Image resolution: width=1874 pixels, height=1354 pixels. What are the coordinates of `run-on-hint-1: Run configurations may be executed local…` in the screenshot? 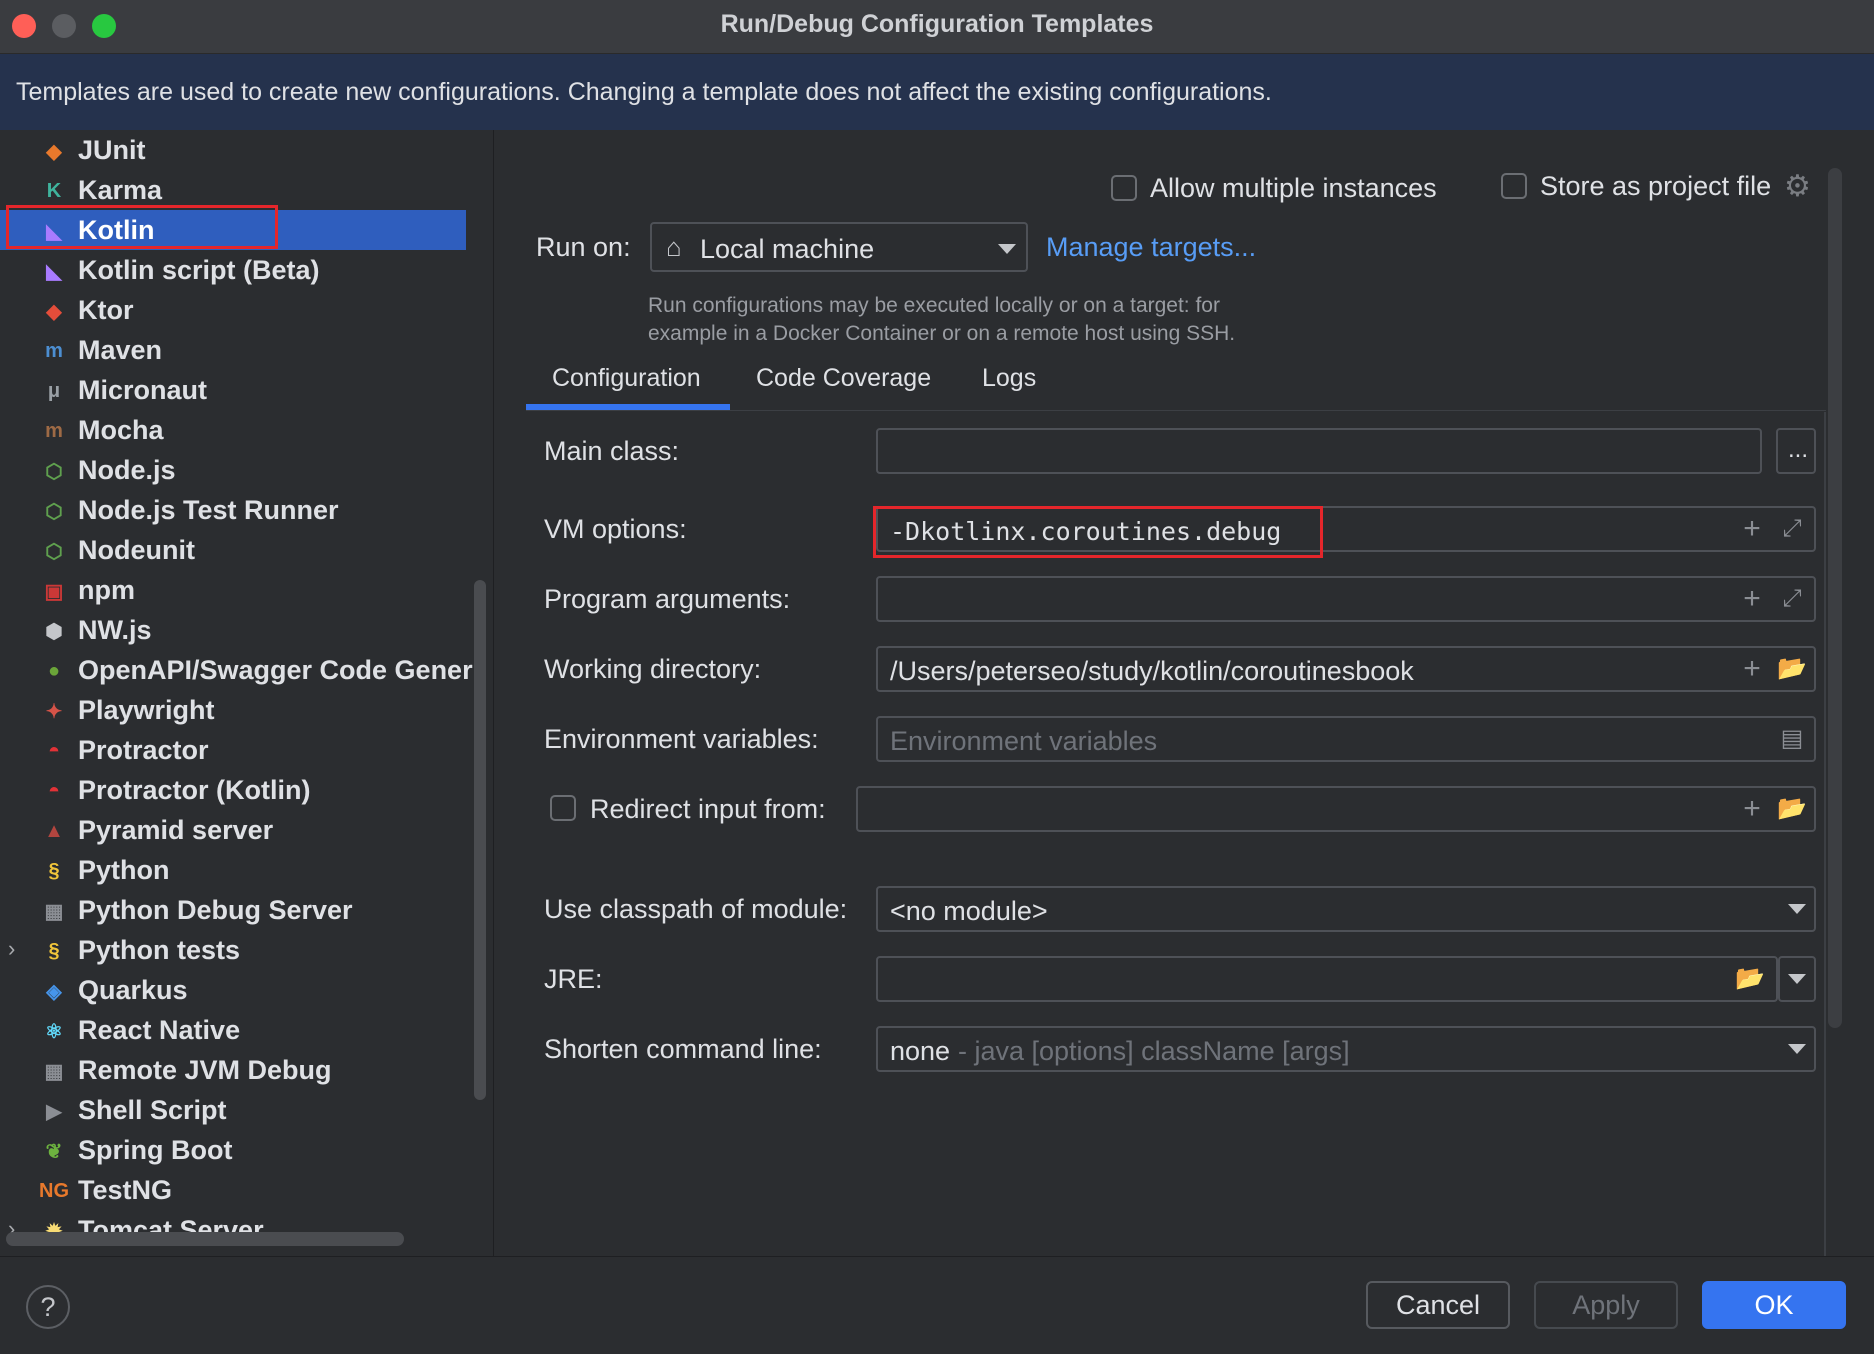 It's located at (934, 305).